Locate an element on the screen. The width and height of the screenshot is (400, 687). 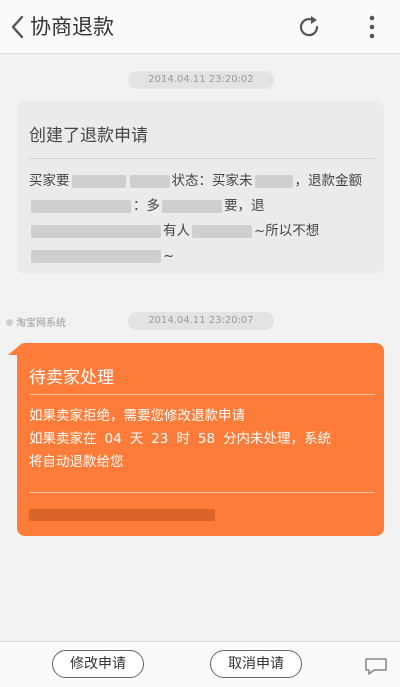
countdown-minutes: 58 is located at coordinates (206, 439).